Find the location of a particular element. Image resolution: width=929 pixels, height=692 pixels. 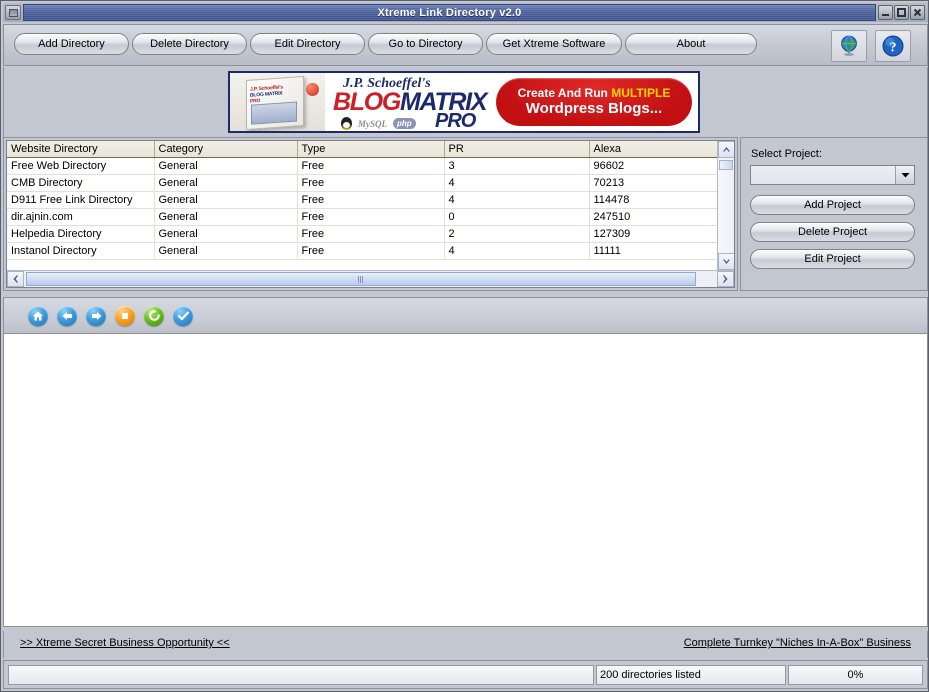

chevron-up-icon is located at coordinates (726, 149).